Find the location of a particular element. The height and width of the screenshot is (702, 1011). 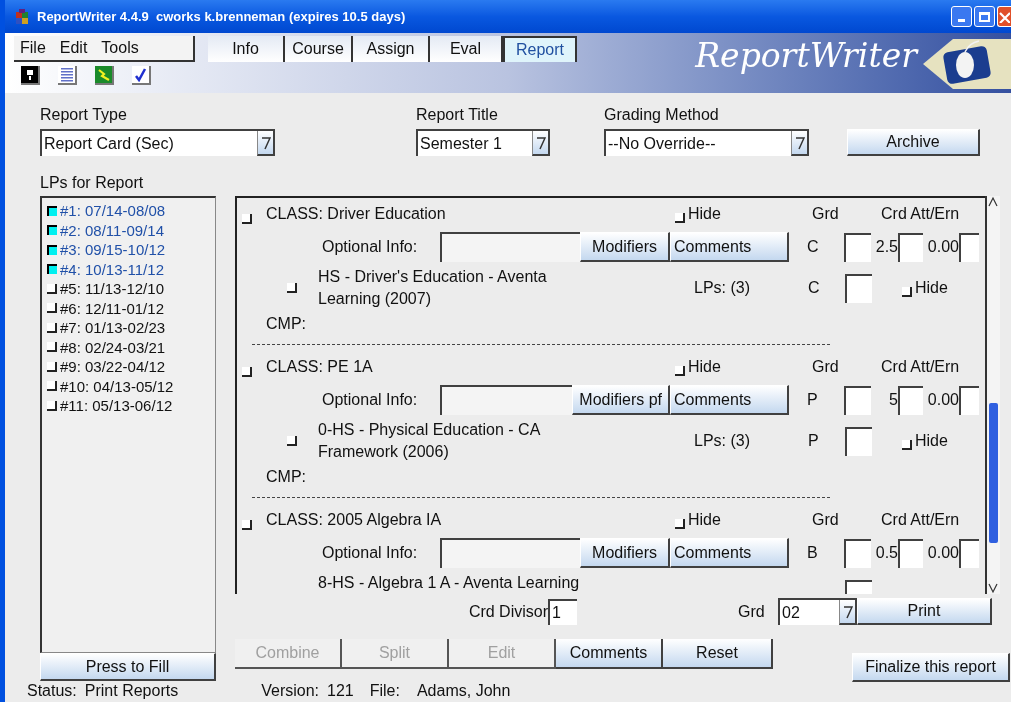

scroll-down-icon is located at coordinates (993, 588).